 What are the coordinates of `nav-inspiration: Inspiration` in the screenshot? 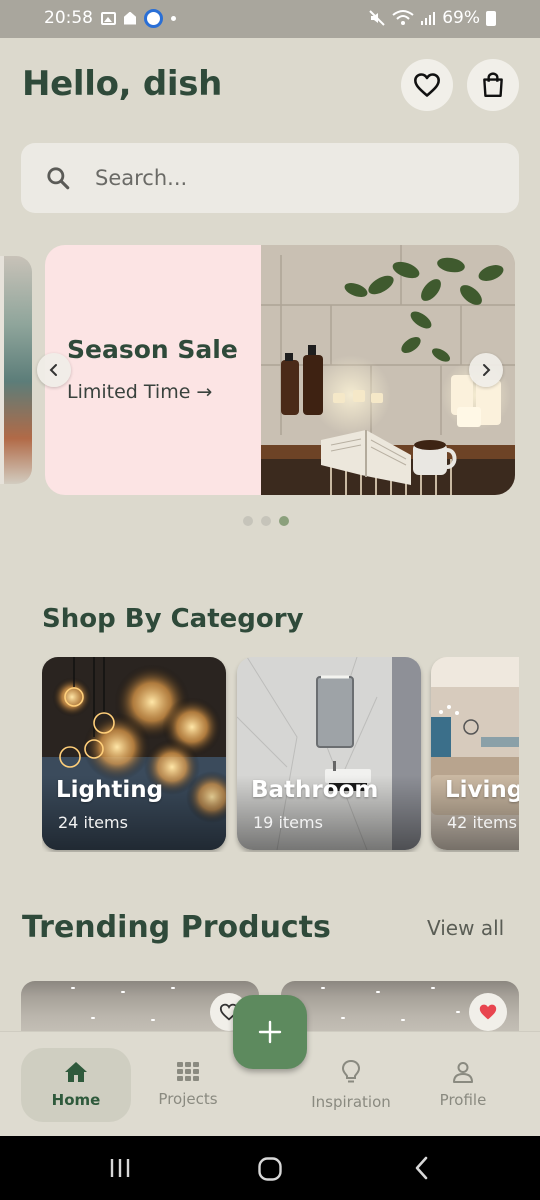 It's located at (351, 1085).